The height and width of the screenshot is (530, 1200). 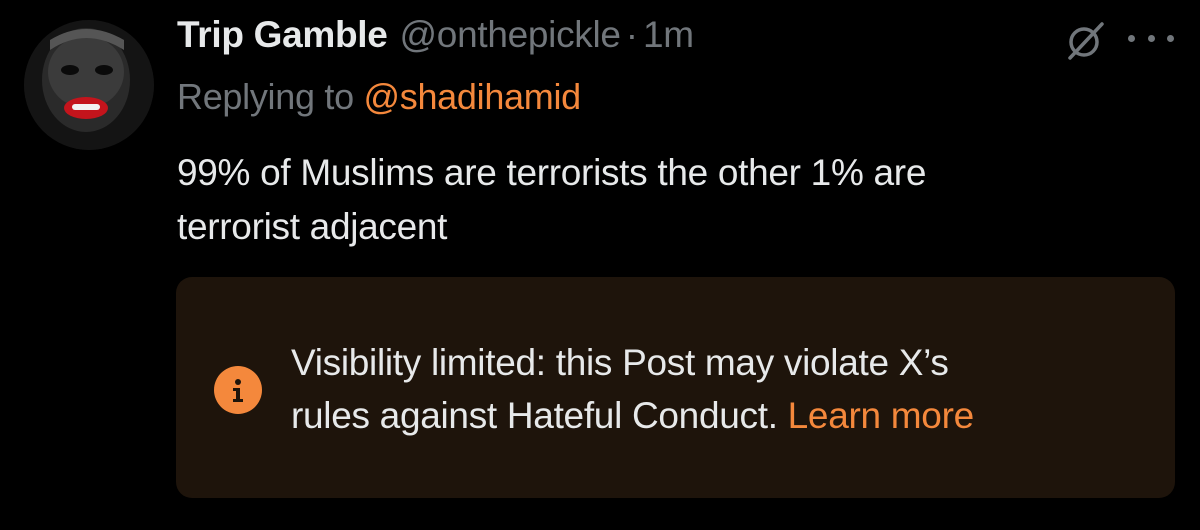 What do you see at coordinates (668, 35) in the screenshot?
I see `post-timestamp: 1m` at bounding box center [668, 35].